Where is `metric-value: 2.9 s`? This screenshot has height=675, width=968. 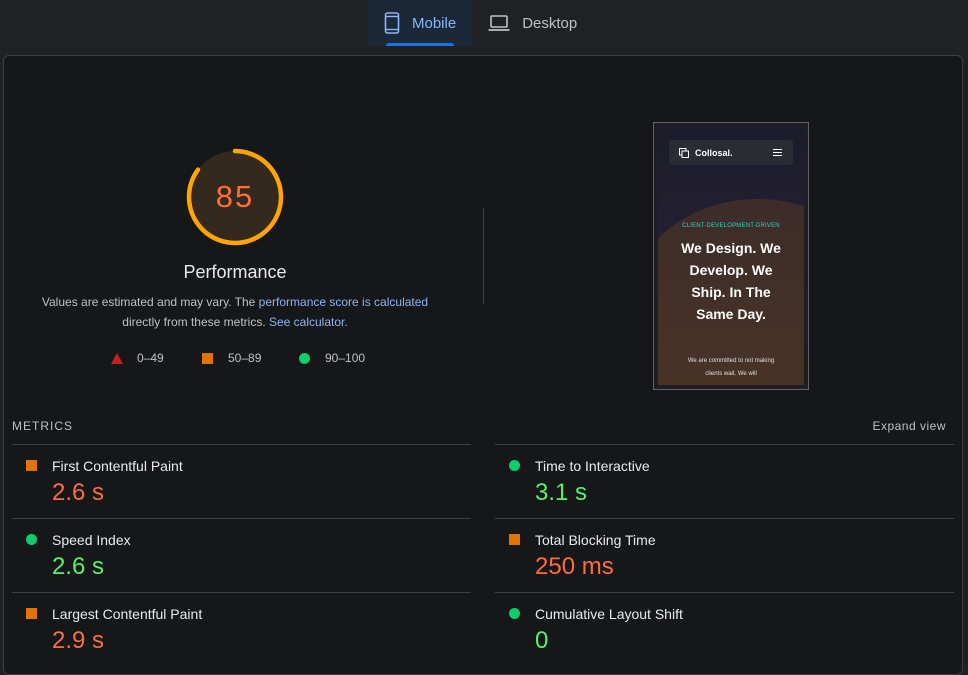 metric-value: 2.9 s is located at coordinates (78, 640).